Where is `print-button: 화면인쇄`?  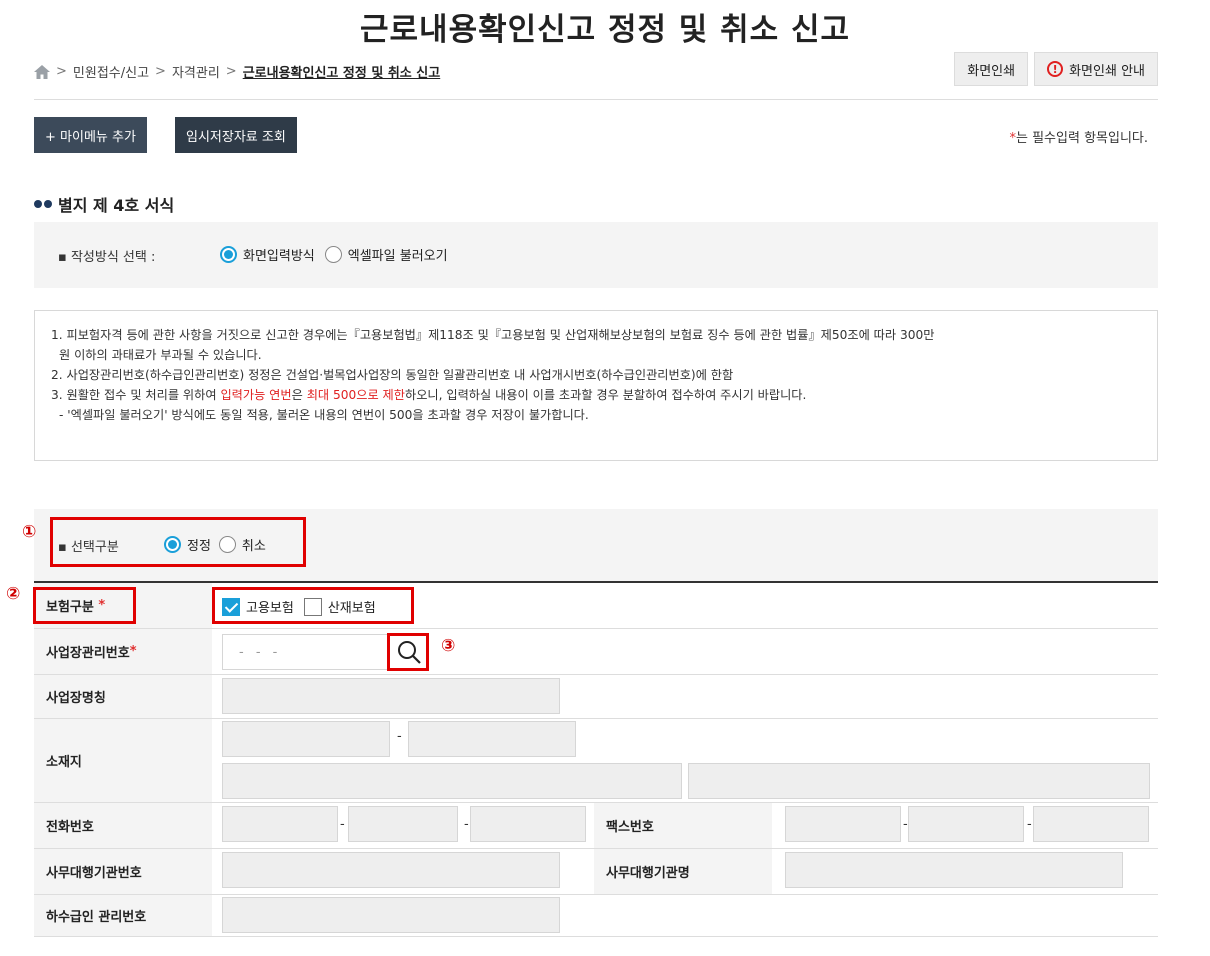 print-button: 화면인쇄 is located at coordinates (991, 69).